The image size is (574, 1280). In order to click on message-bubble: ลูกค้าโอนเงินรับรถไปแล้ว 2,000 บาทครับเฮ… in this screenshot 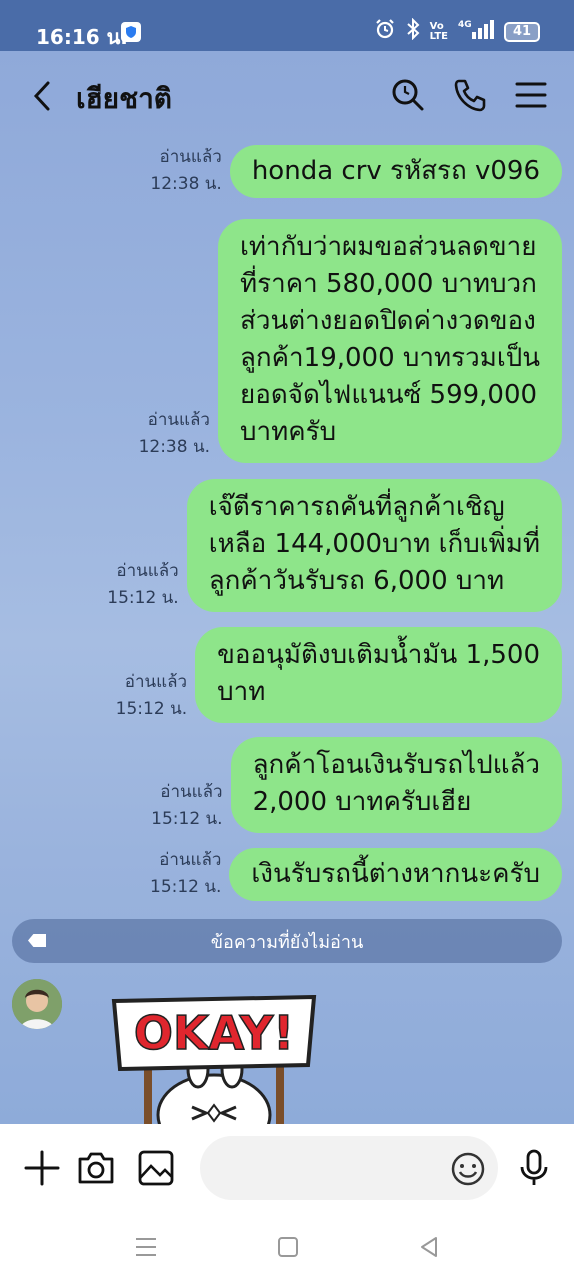, I will do `click(396, 785)`.